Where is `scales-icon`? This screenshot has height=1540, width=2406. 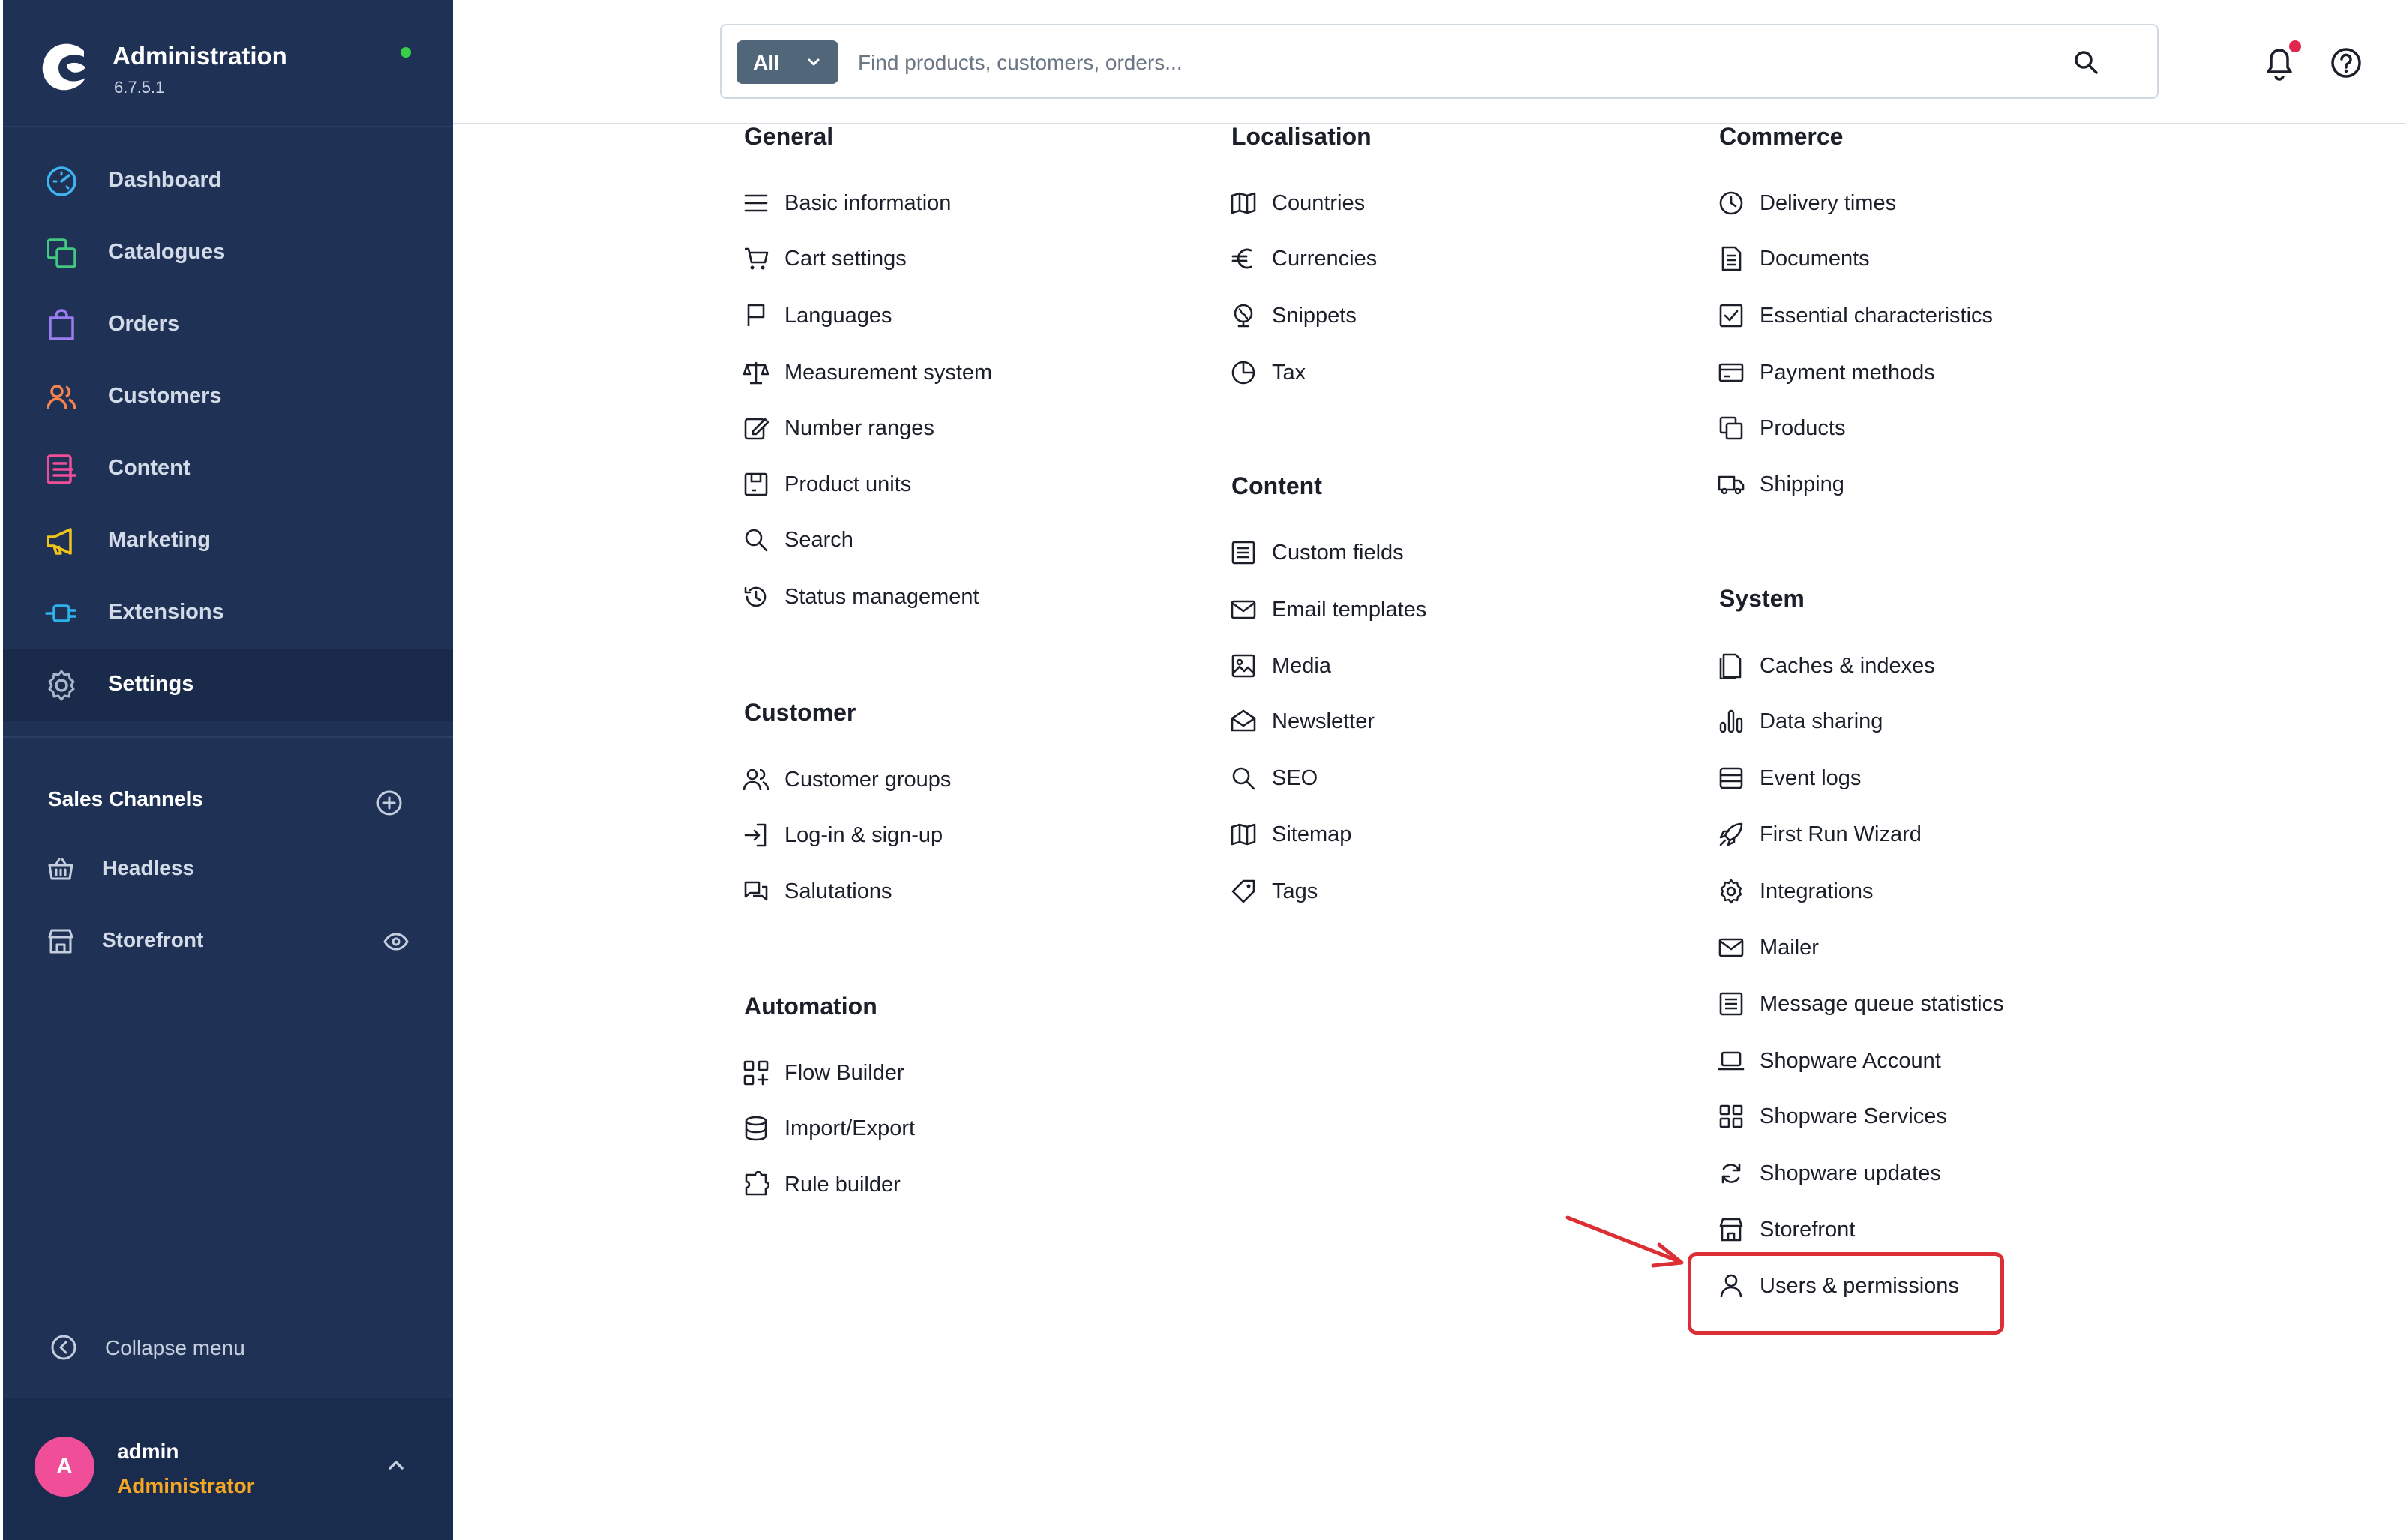 scales-icon is located at coordinates (756, 373).